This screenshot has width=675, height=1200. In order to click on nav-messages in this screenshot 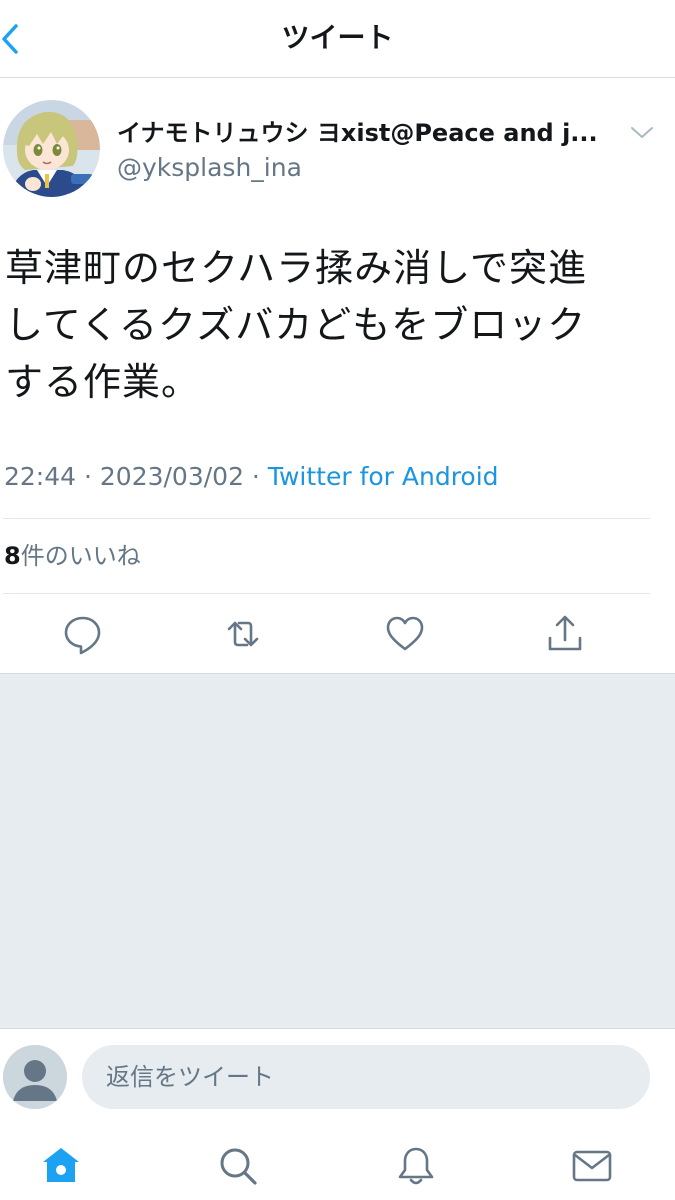, I will do `click(592, 1166)`.